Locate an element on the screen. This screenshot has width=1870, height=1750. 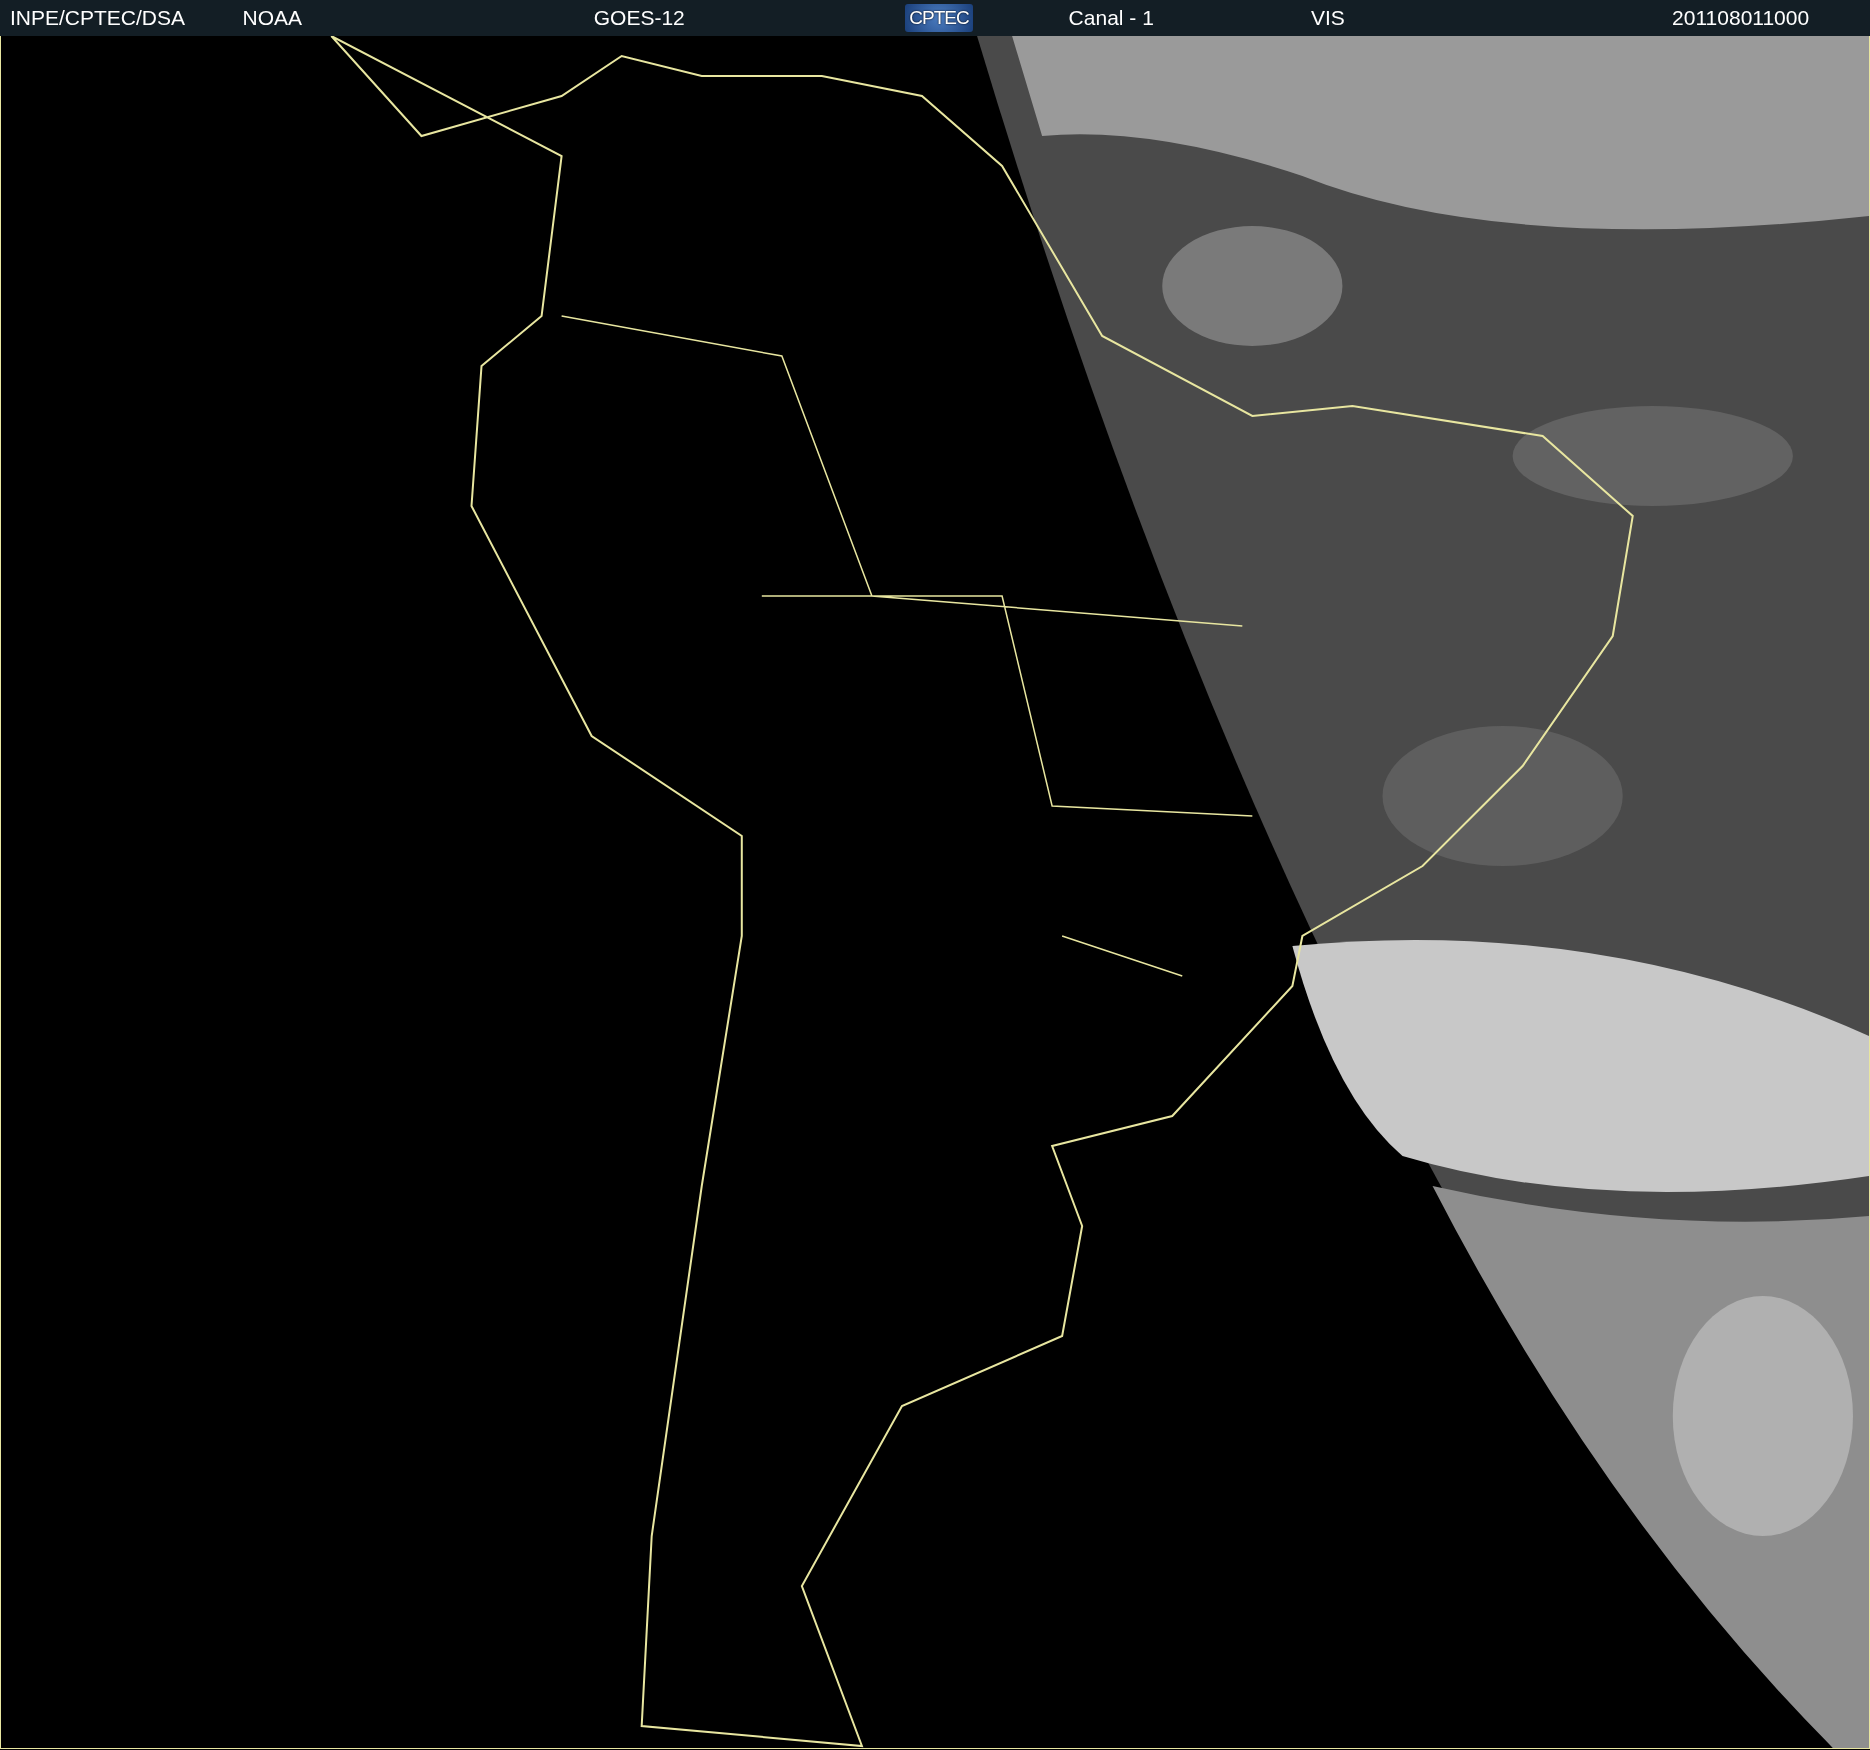
header-label: Canal - 1 is located at coordinates (1111, 18).